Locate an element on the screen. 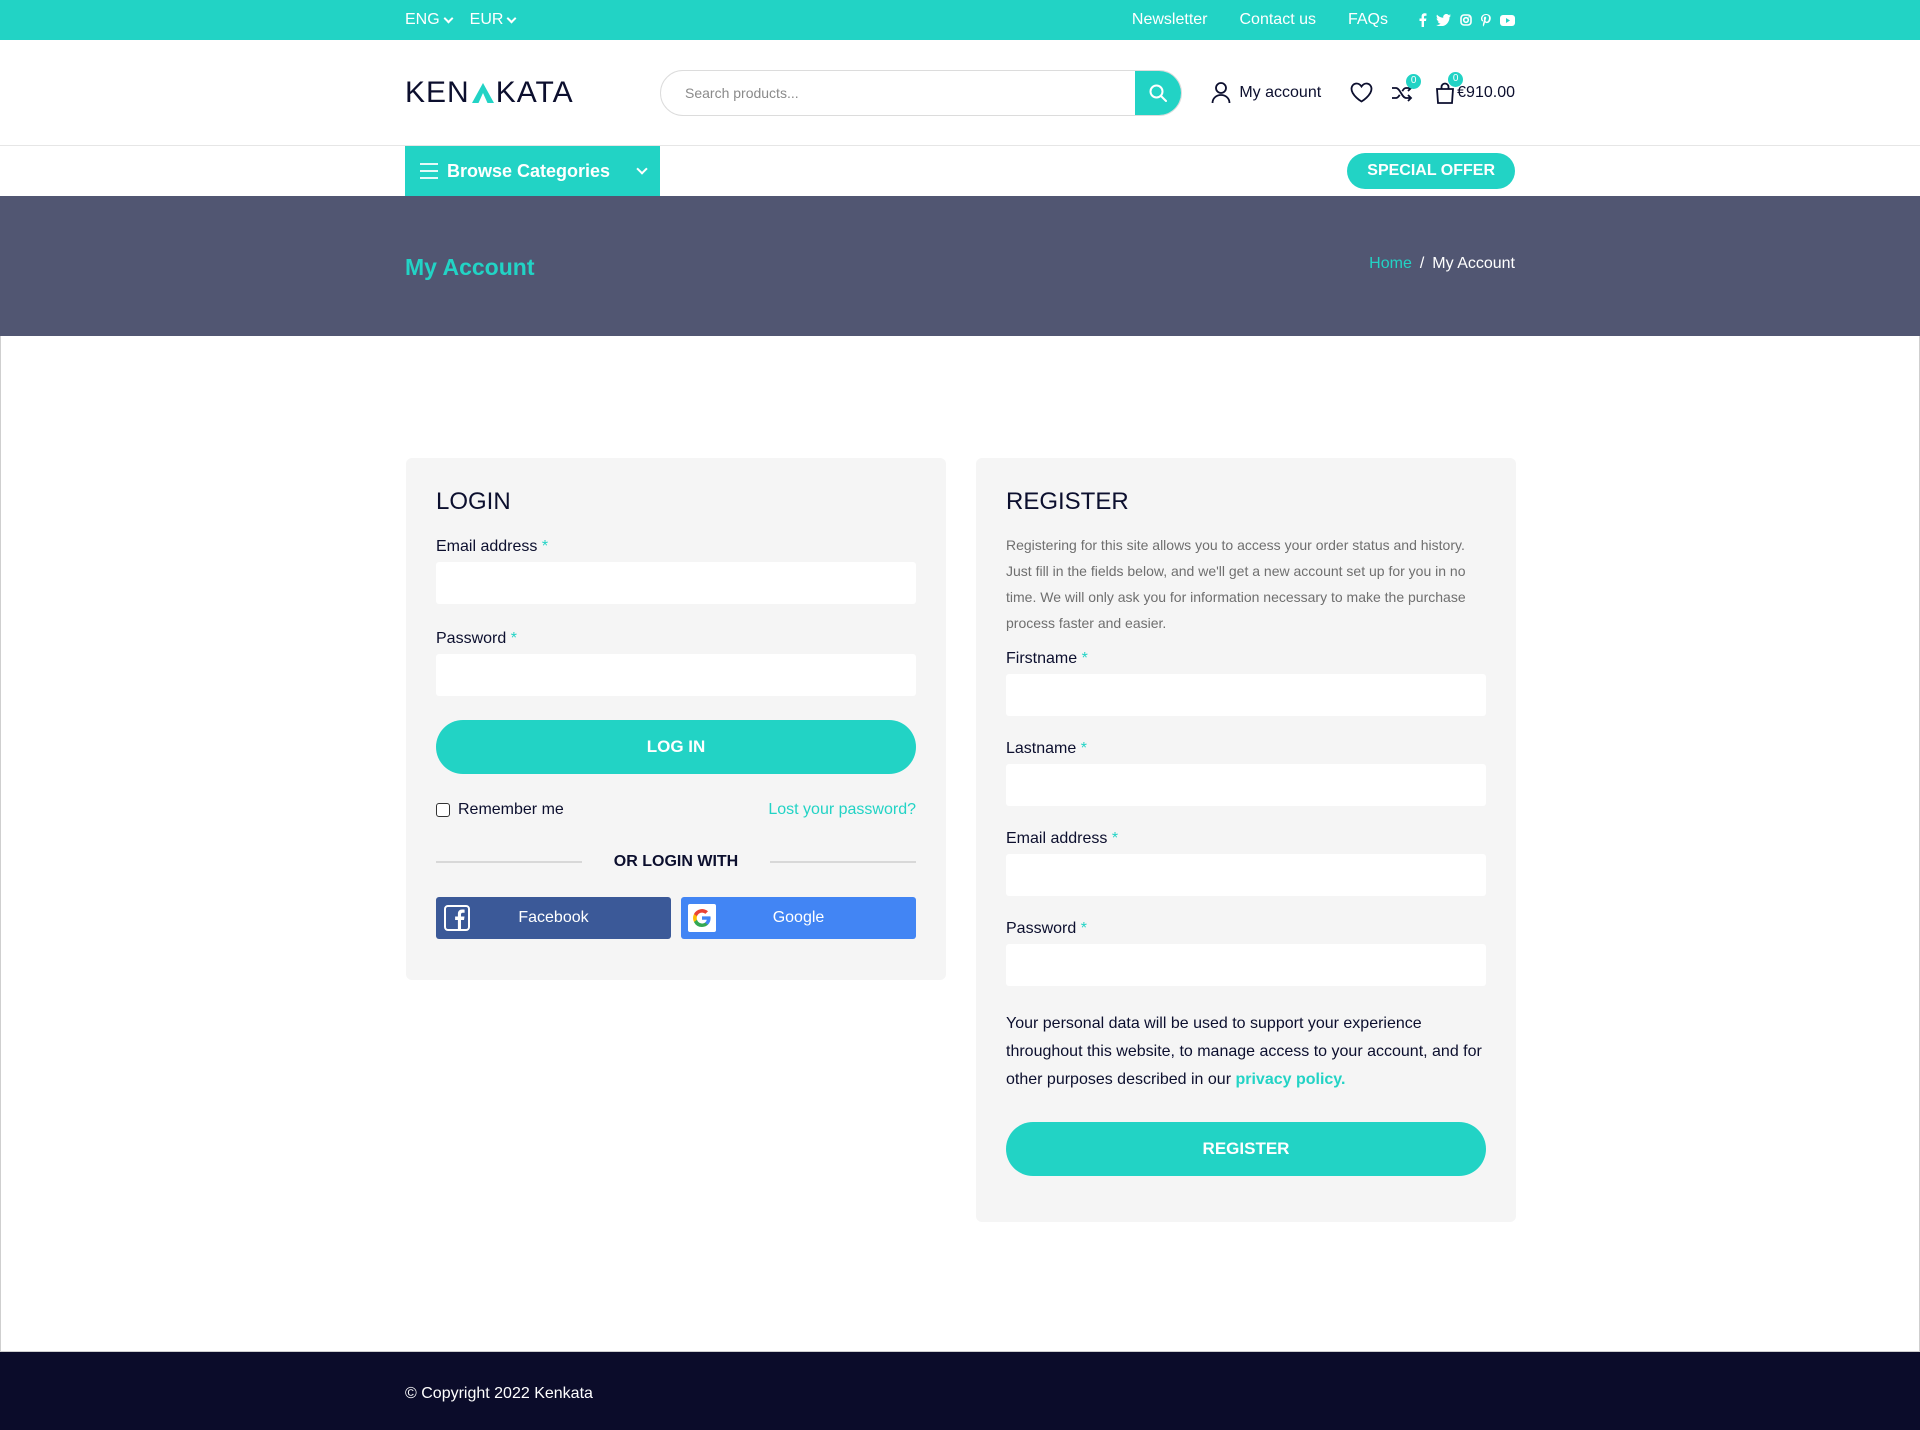 This screenshot has width=1920, height=1430. login-button: LOG IN is located at coordinates (676, 747).